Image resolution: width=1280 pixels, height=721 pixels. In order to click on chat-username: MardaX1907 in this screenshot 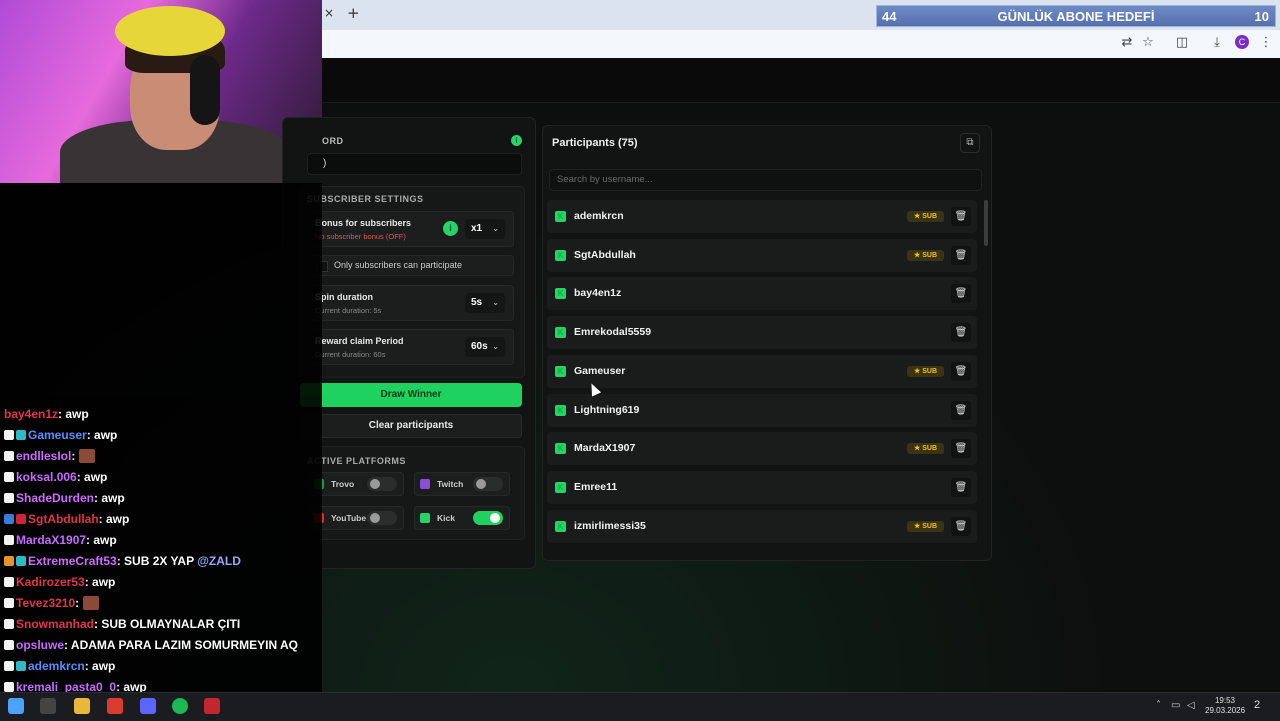, I will do `click(51, 540)`.